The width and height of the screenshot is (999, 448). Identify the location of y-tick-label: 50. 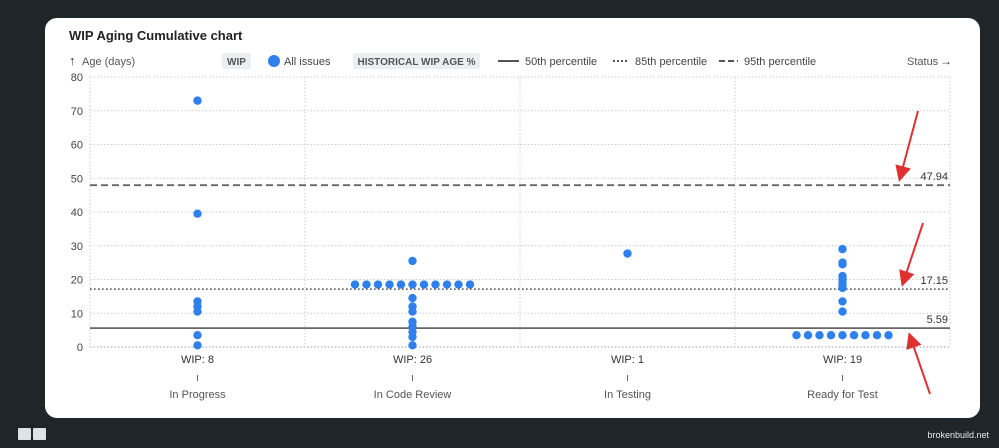
(77, 179).